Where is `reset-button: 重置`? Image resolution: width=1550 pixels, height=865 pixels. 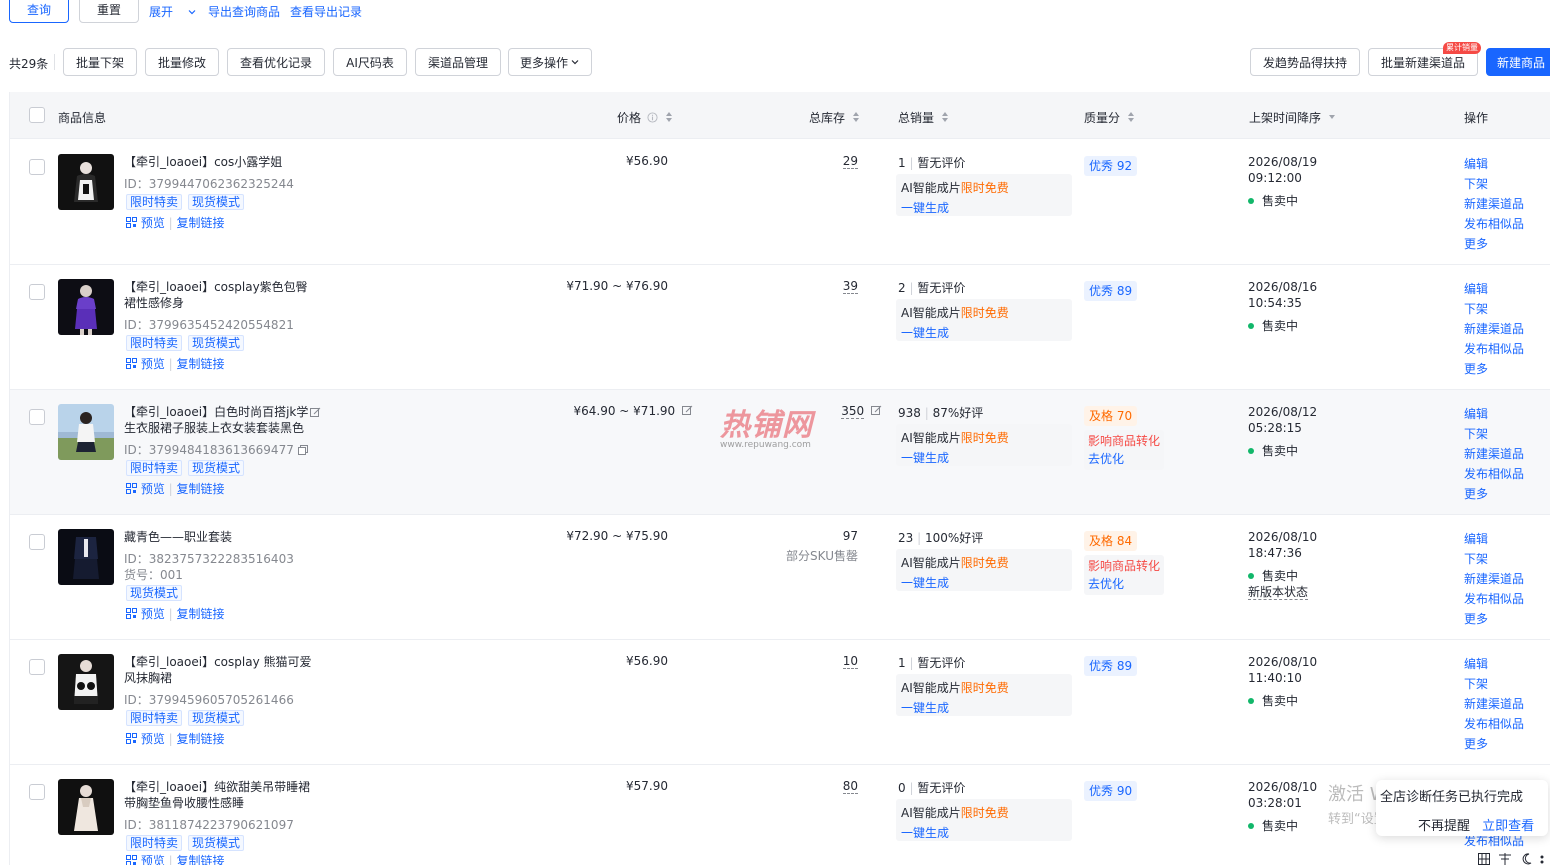 reset-button: 重置 is located at coordinates (109, 11).